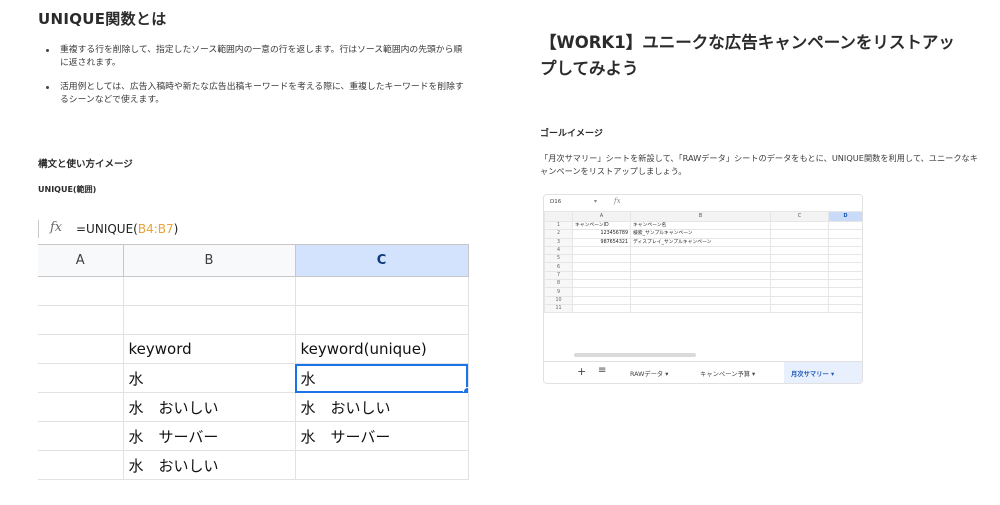 The width and height of the screenshot is (1000, 505). What do you see at coordinates (555, 202) in the screenshot?
I see `name-box: D16` at bounding box center [555, 202].